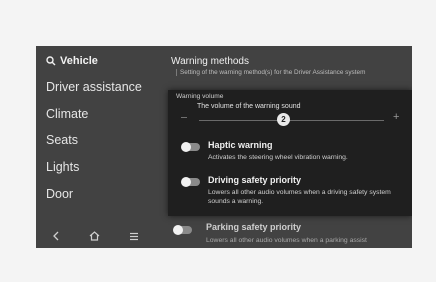 The width and height of the screenshot is (436, 282). I want to click on volume-slider-track, so click(291, 120).